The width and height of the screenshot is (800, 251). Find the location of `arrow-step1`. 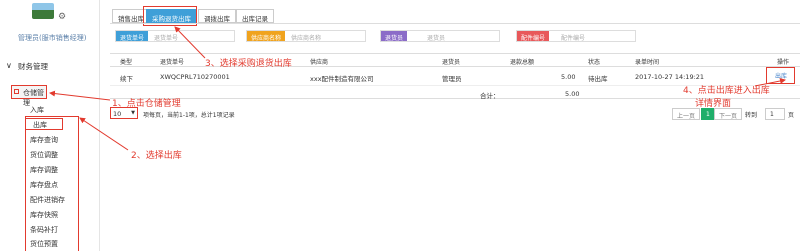

arrow-step1 is located at coordinates (80, 95).